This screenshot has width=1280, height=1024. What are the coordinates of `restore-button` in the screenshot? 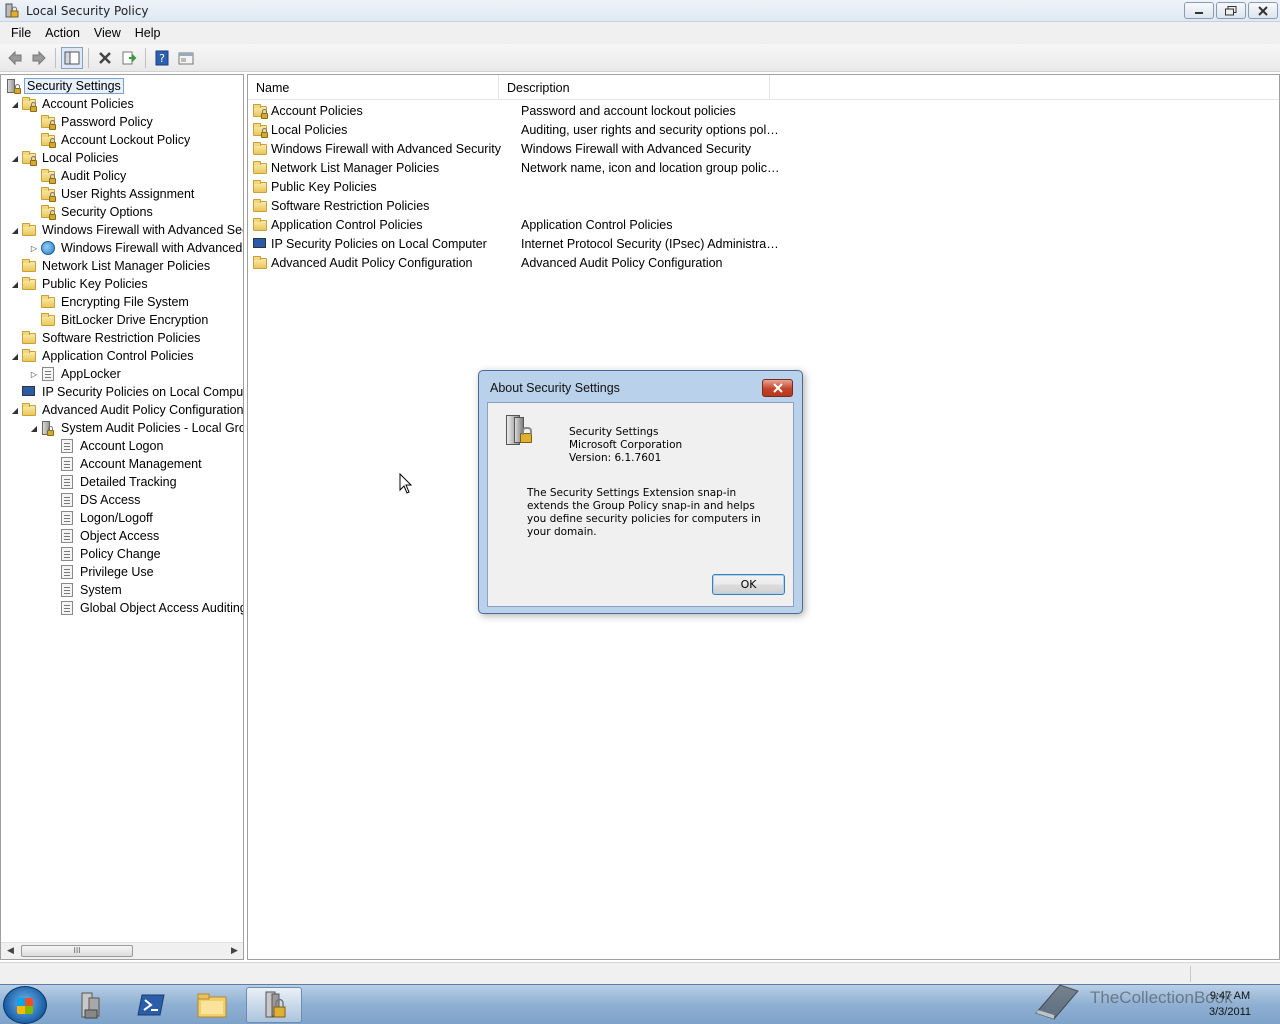 It's located at (1231, 10).